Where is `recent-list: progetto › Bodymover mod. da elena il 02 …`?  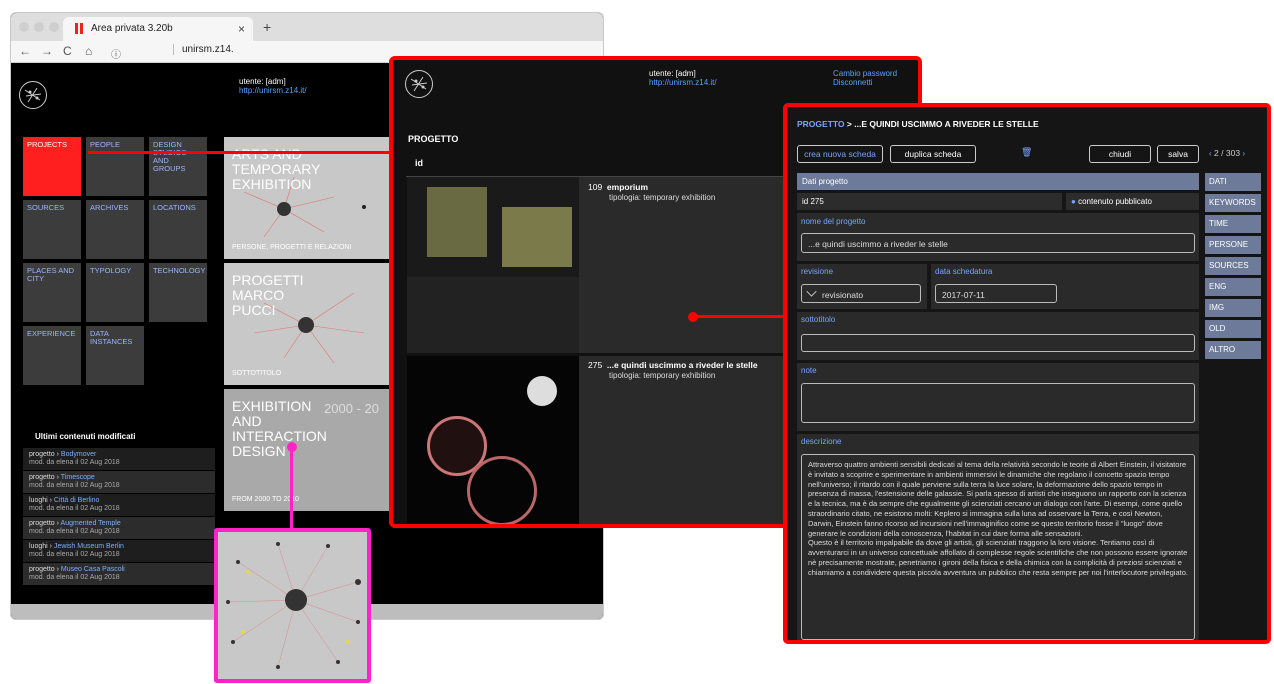 recent-list: progetto › Bodymover mod. da elena il 02 … is located at coordinates (119, 517).